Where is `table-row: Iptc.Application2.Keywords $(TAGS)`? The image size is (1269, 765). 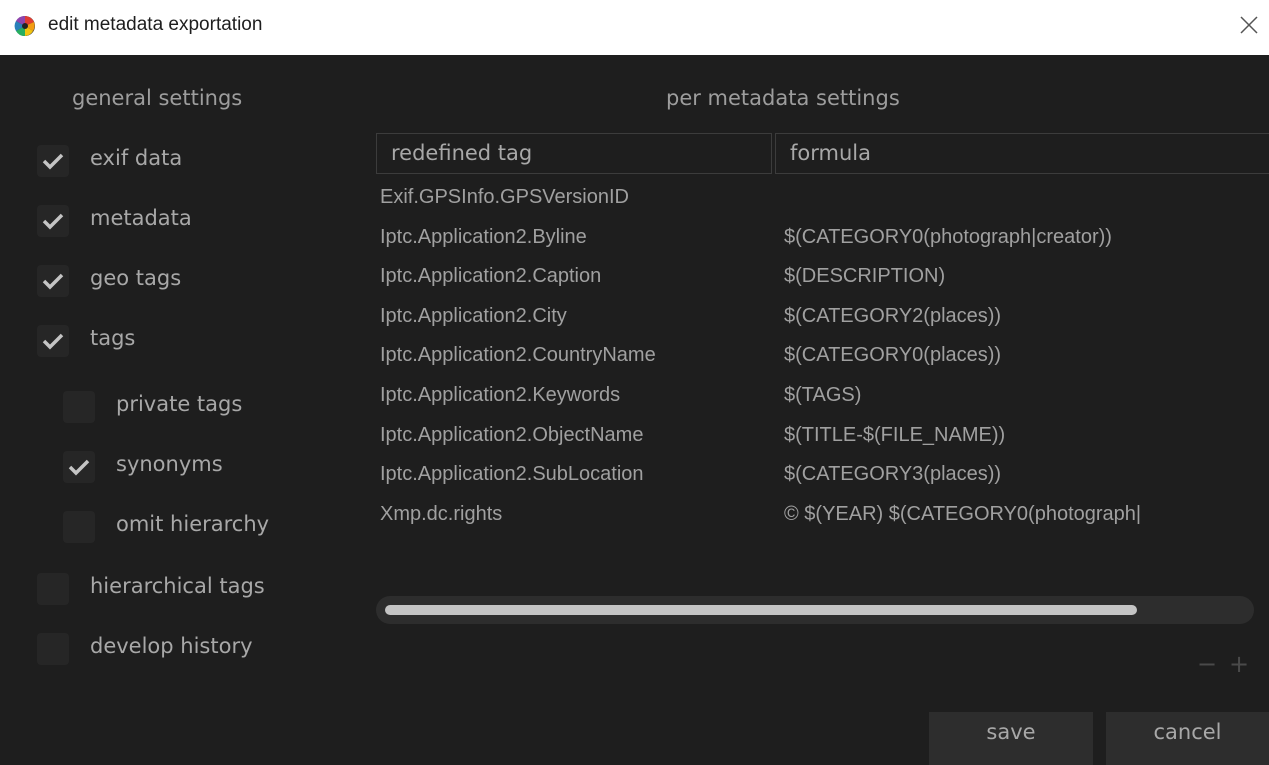 table-row: Iptc.Application2.Keywords $(TAGS) is located at coordinates (820, 399).